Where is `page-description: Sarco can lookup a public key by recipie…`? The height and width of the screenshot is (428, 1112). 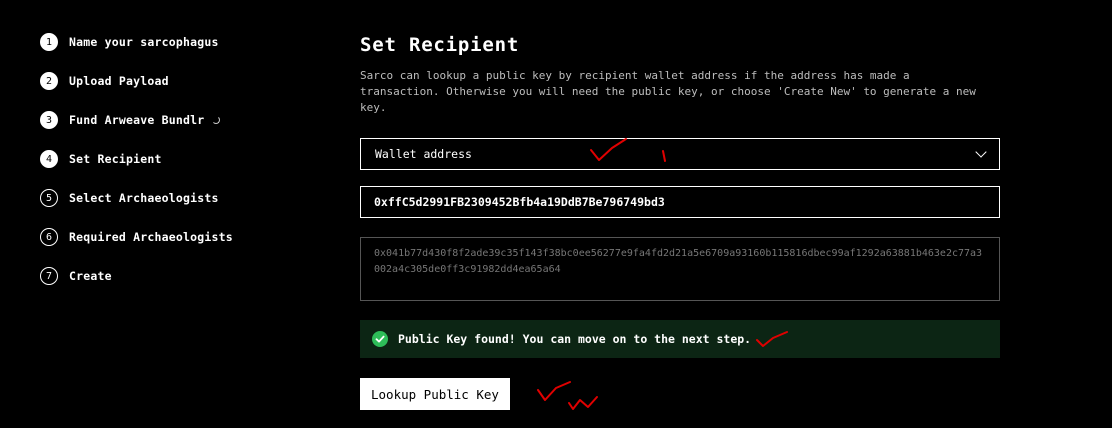 page-description: Sarco can lookup a public key by recipie… is located at coordinates (668, 91).